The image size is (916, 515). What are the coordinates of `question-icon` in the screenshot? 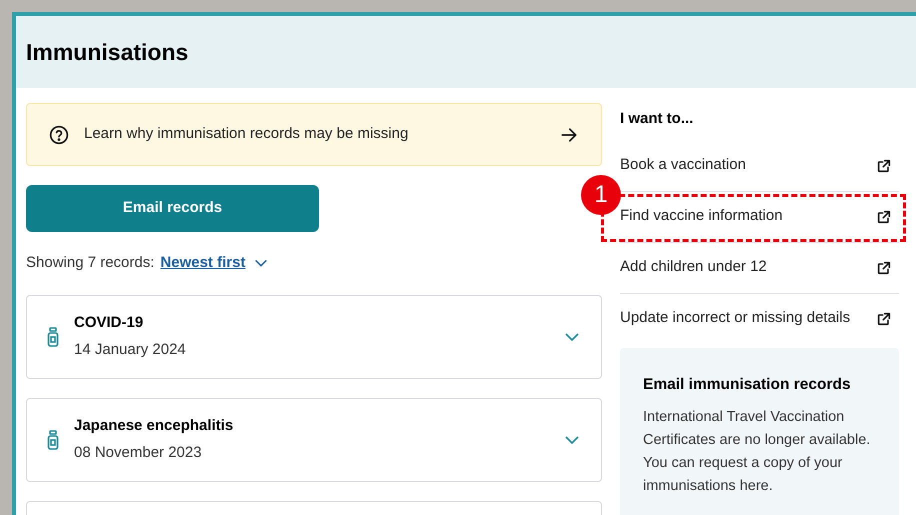 It's located at (59, 134).